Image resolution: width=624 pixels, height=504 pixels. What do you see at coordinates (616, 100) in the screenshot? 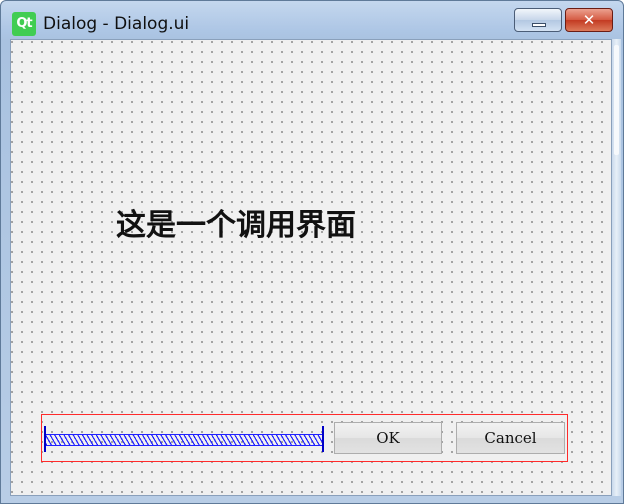
I see `scrollbar-thumb` at bounding box center [616, 100].